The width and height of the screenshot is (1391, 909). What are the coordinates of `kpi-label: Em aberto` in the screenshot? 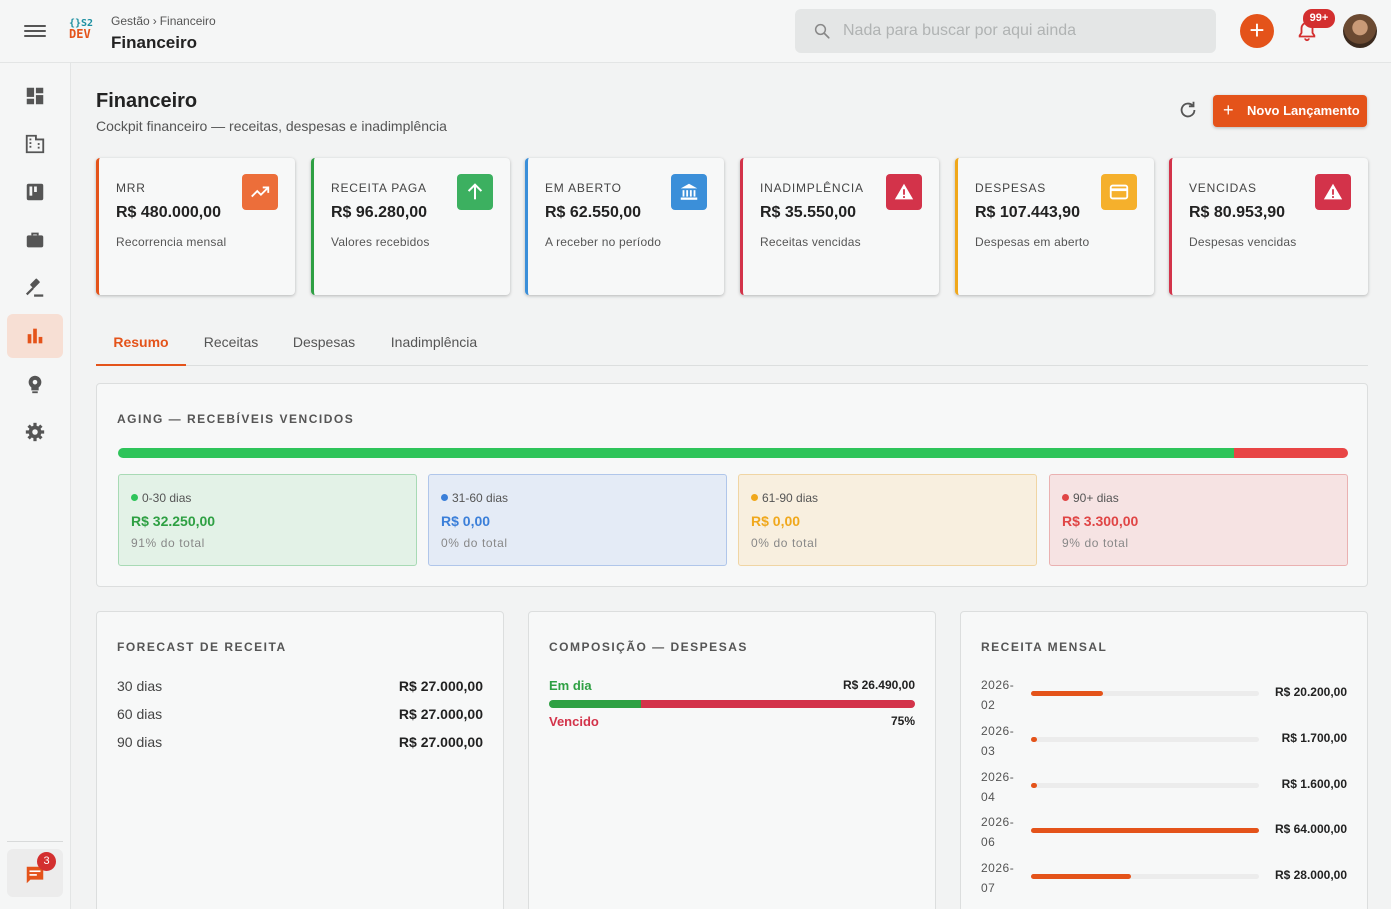 It's located at (583, 188).